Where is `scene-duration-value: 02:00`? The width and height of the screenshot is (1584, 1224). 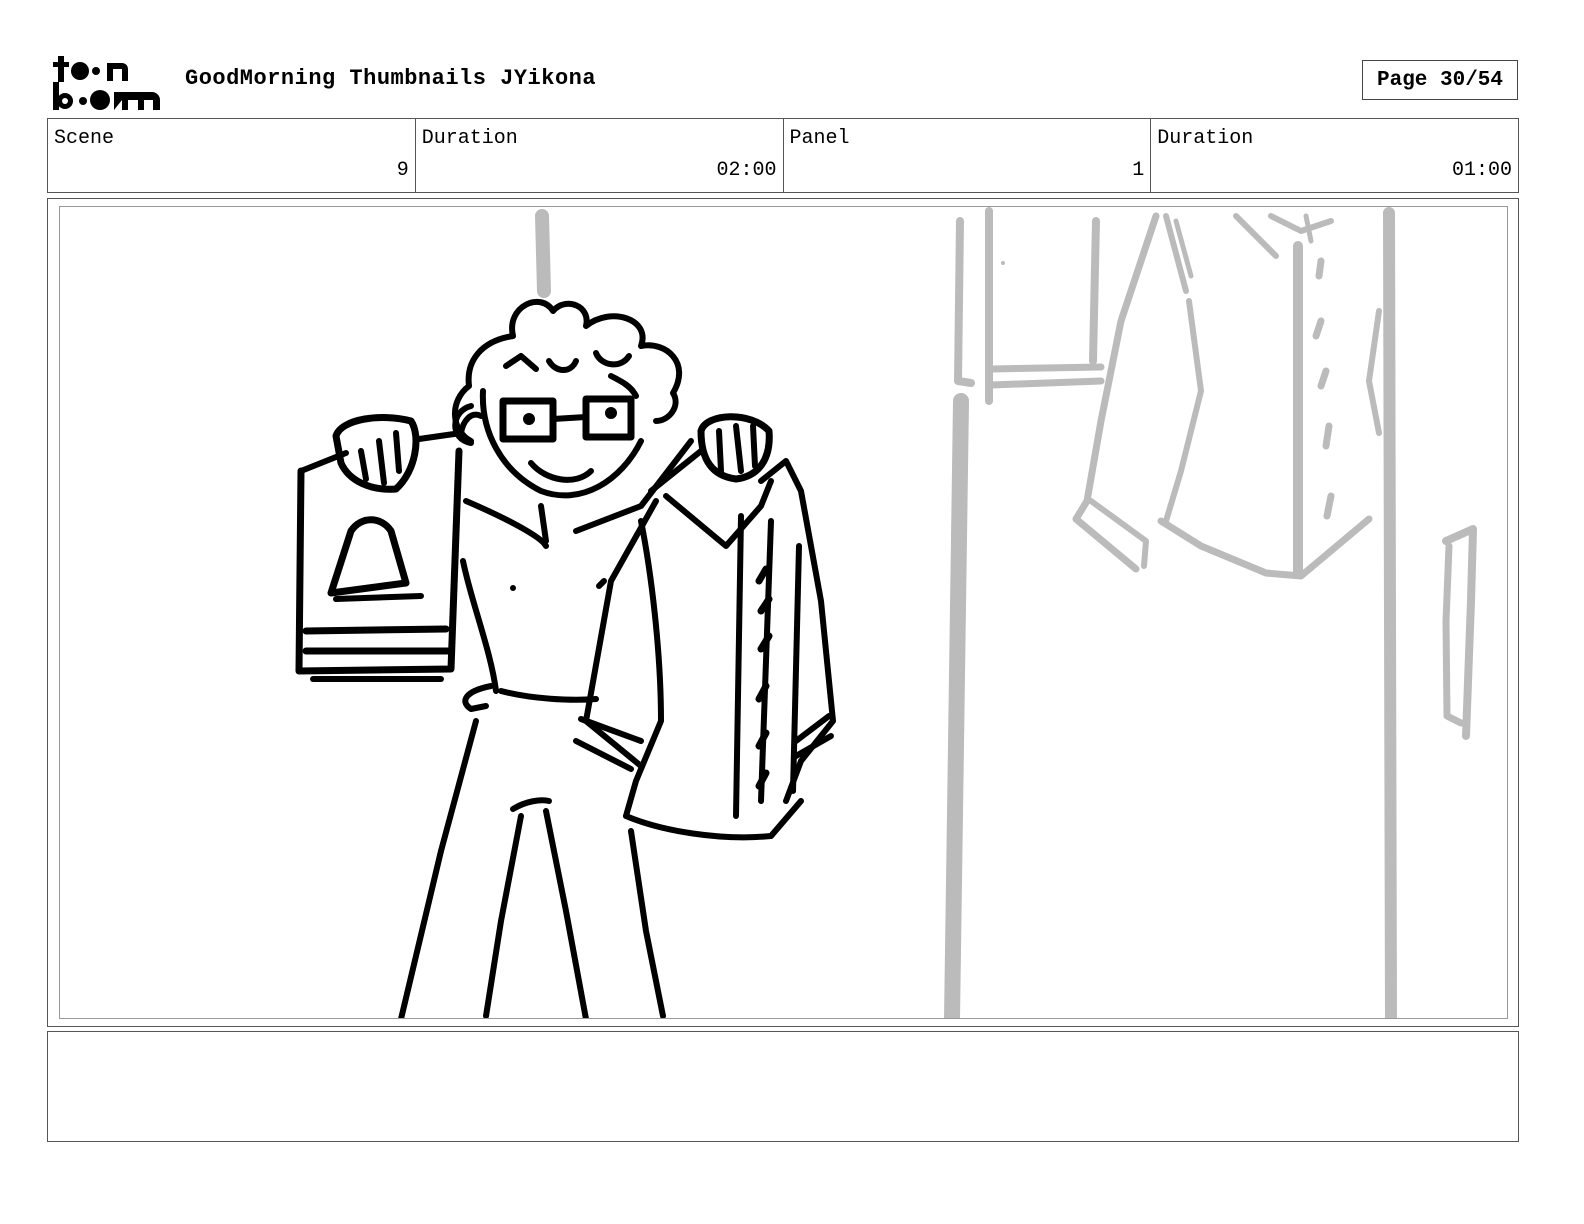
scene-duration-value: 02:00 is located at coordinates (746, 170).